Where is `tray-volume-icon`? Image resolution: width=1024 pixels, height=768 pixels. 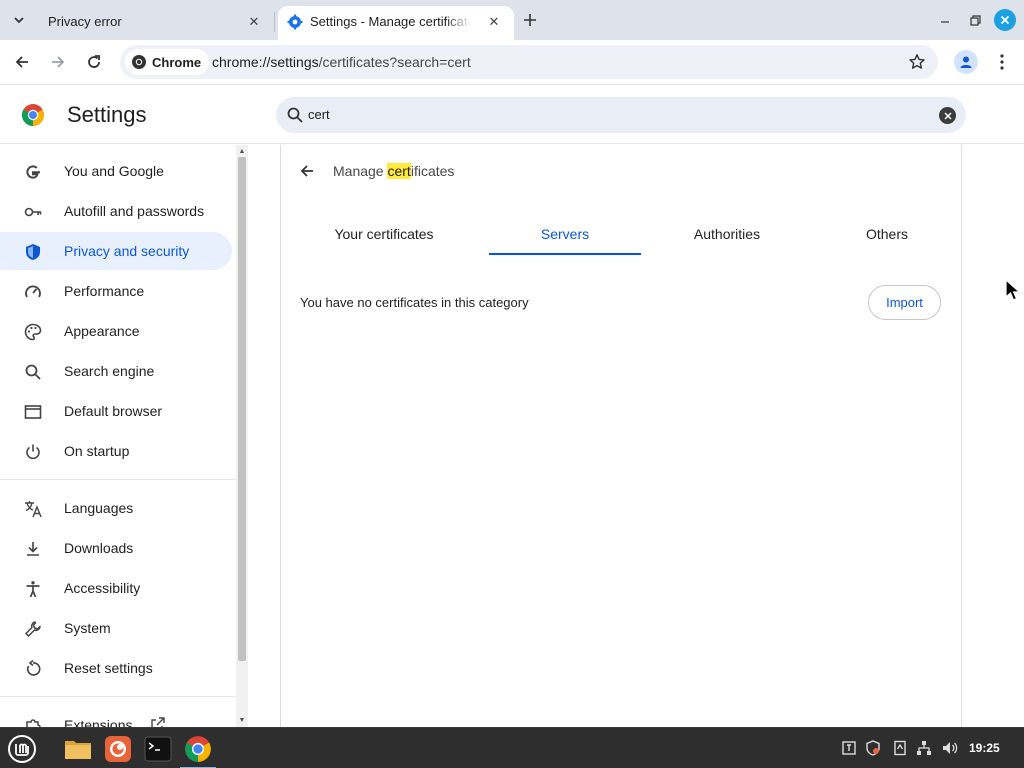 tray-volume-icon is located at coordinates (950, 748).